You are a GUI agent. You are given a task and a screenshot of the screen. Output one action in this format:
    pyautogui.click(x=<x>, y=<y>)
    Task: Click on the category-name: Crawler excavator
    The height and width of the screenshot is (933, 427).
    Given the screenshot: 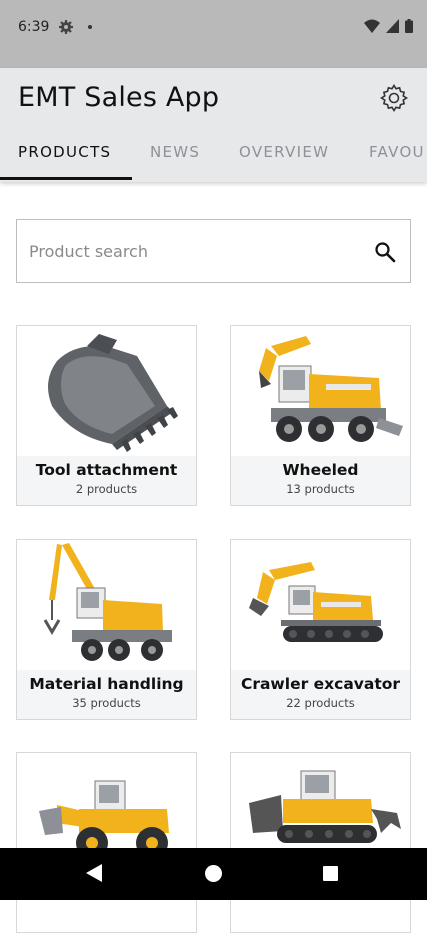 What is the action you would take?
    pyautogui.click(x=320, y=684)
    